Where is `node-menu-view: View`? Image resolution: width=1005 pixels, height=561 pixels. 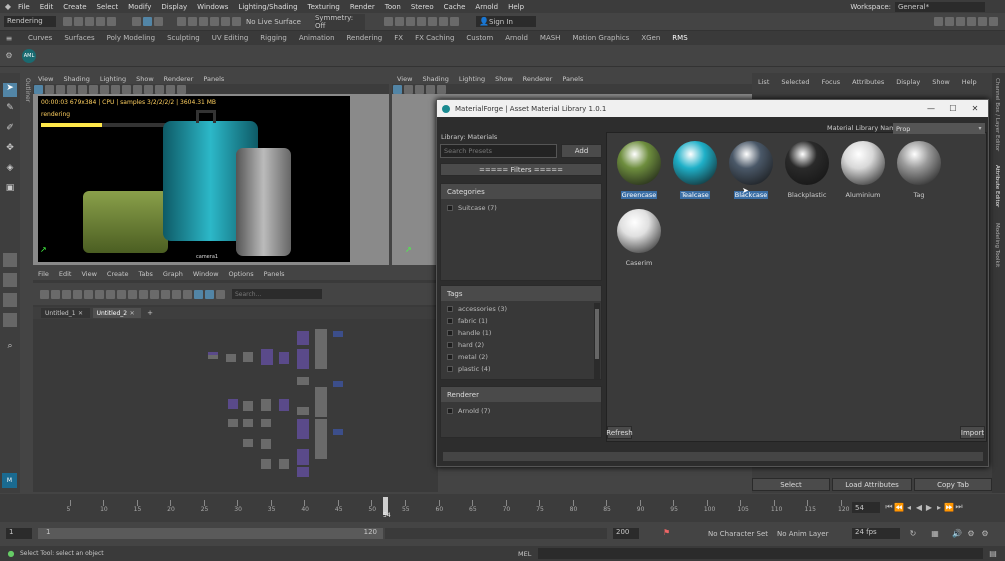
node-menu-view: View is located at coordinates (88, 274).